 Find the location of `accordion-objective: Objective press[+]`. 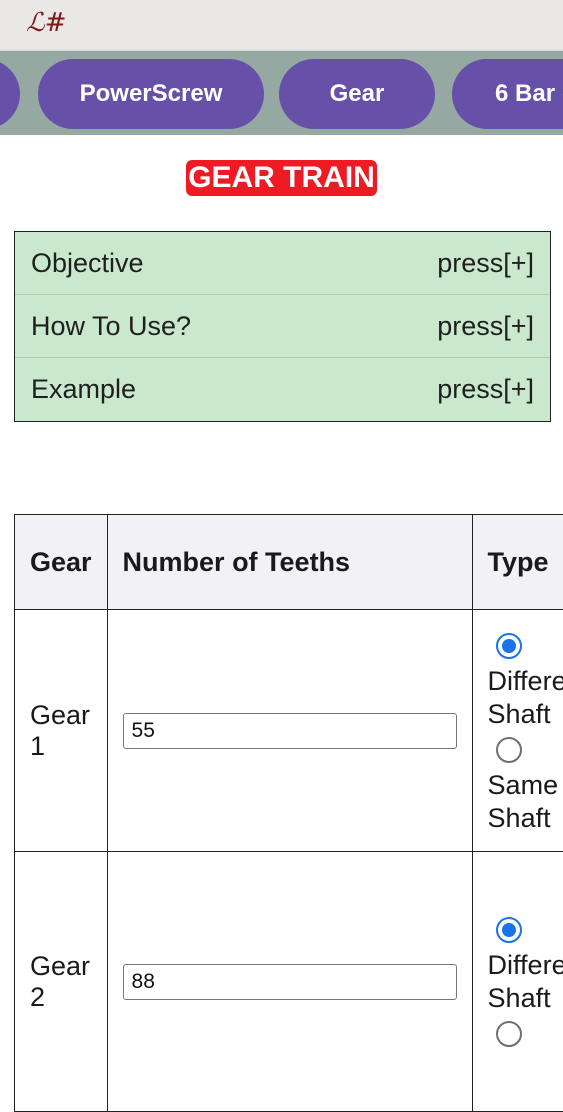

accordion-objective: Objective press[+] is located at coordinates (282, 263).